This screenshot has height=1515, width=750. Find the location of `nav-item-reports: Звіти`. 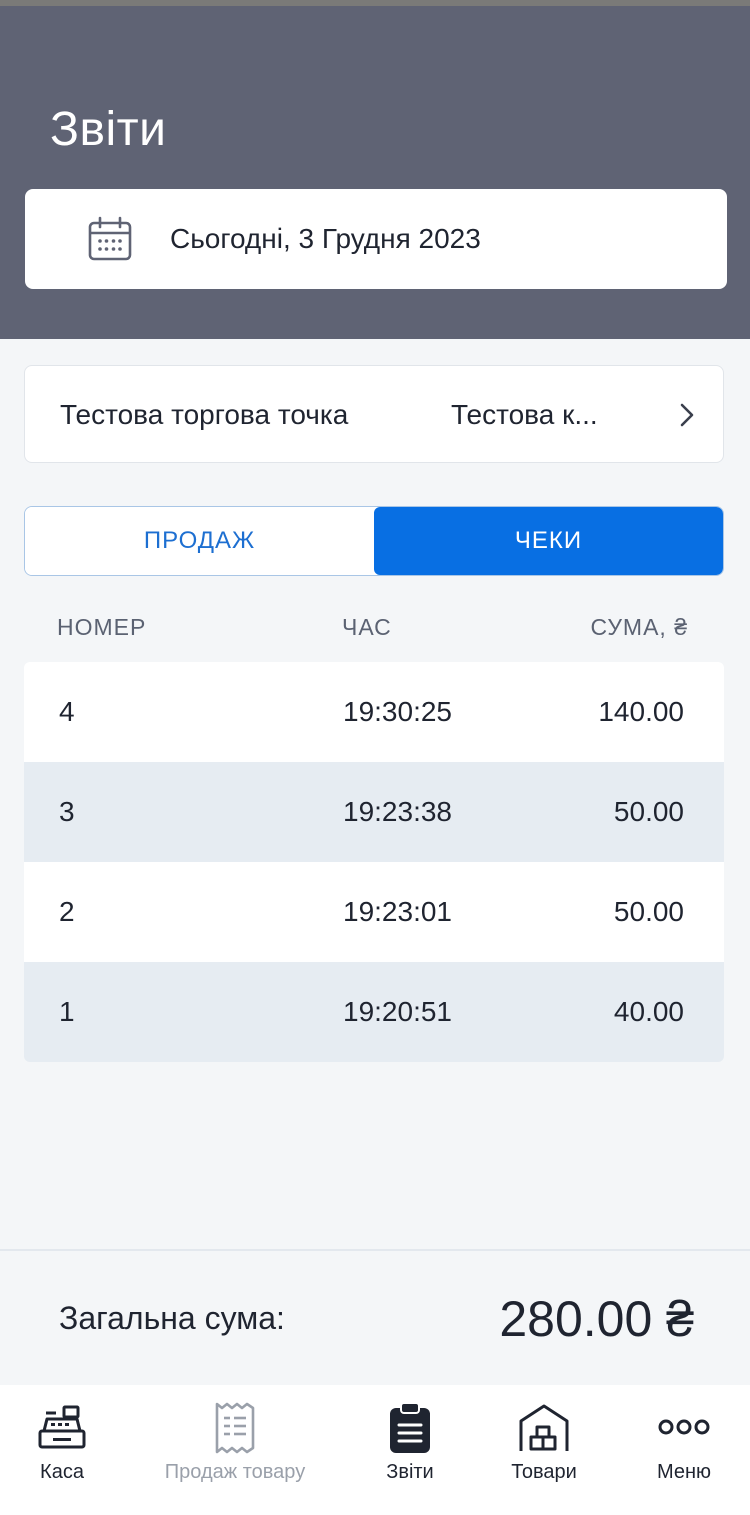

nav-item-reports: Звіти is located at coordinates (410, 1450).